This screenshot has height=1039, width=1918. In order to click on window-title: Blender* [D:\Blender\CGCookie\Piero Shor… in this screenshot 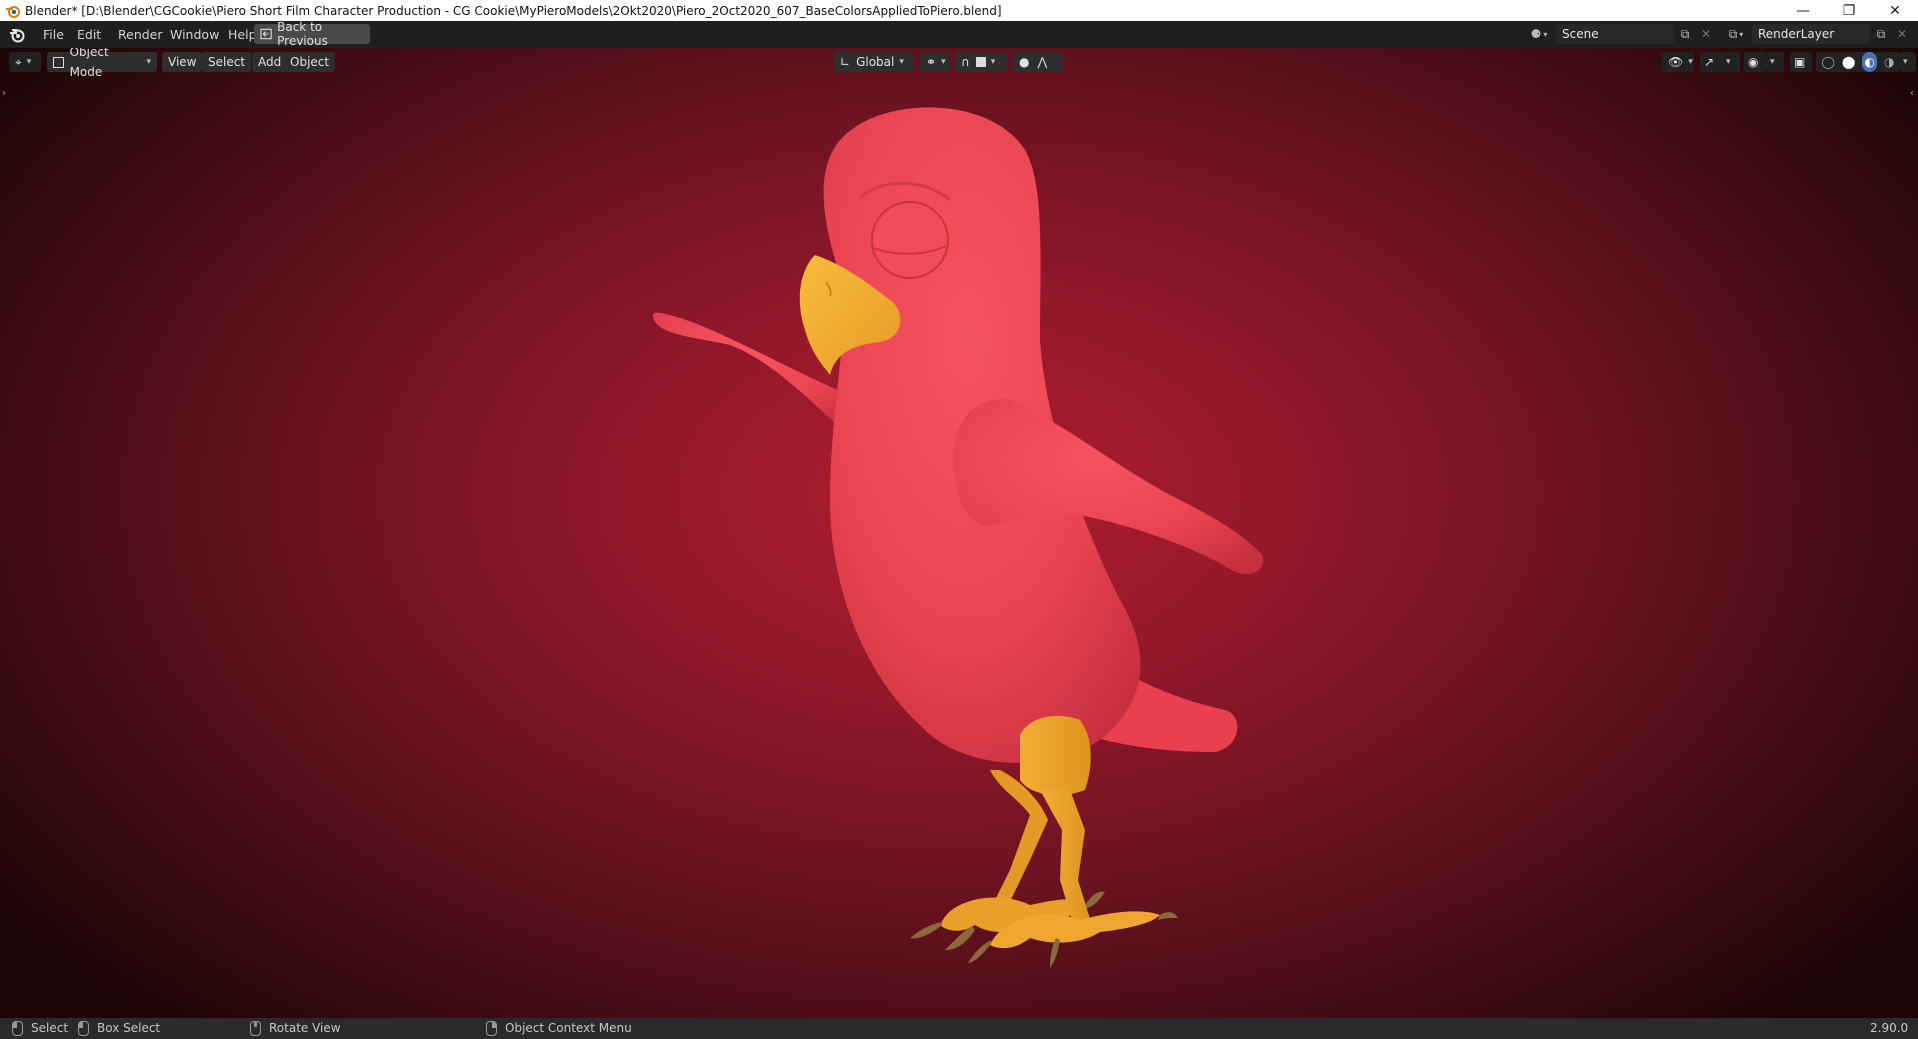, I will do `click(513, 10)`.